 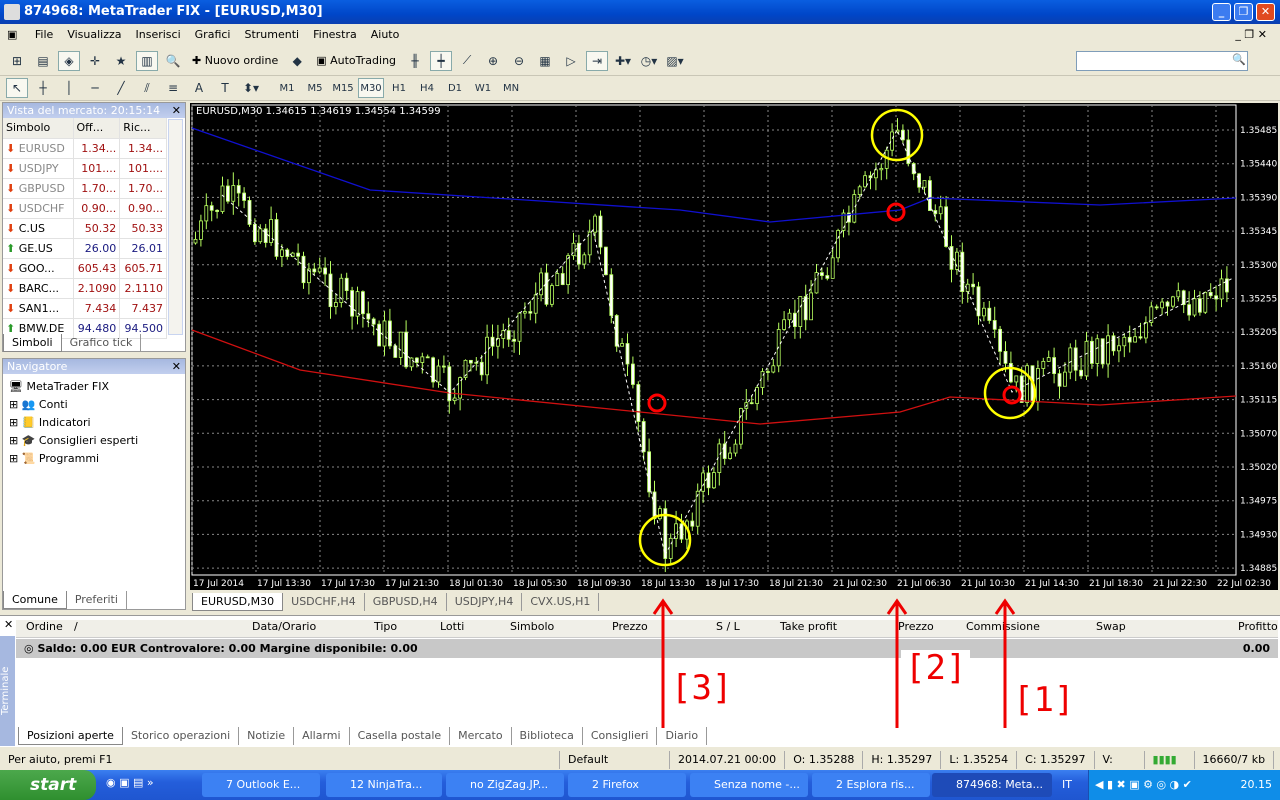 What do you see at coordinates (335, 34) in the screenshot?
I see `menu-window: Finestra` at bounding box center [335, 34].